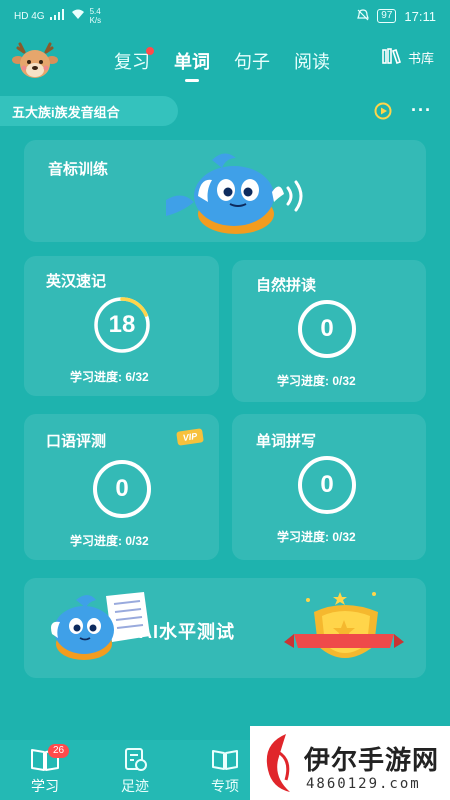  What do you see at coordinates (192, 62) in the screenshot?
I see `tab-words-label: 单词` at bounding box center [192, 62].